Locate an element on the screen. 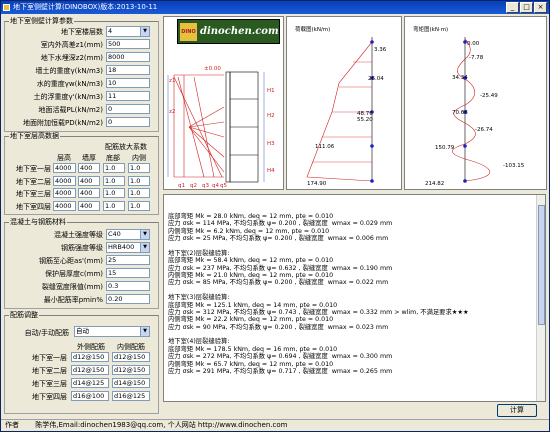 This screenshot has width=550, height=432. calculate-button: 计算 is located at coordinates (517, 410).